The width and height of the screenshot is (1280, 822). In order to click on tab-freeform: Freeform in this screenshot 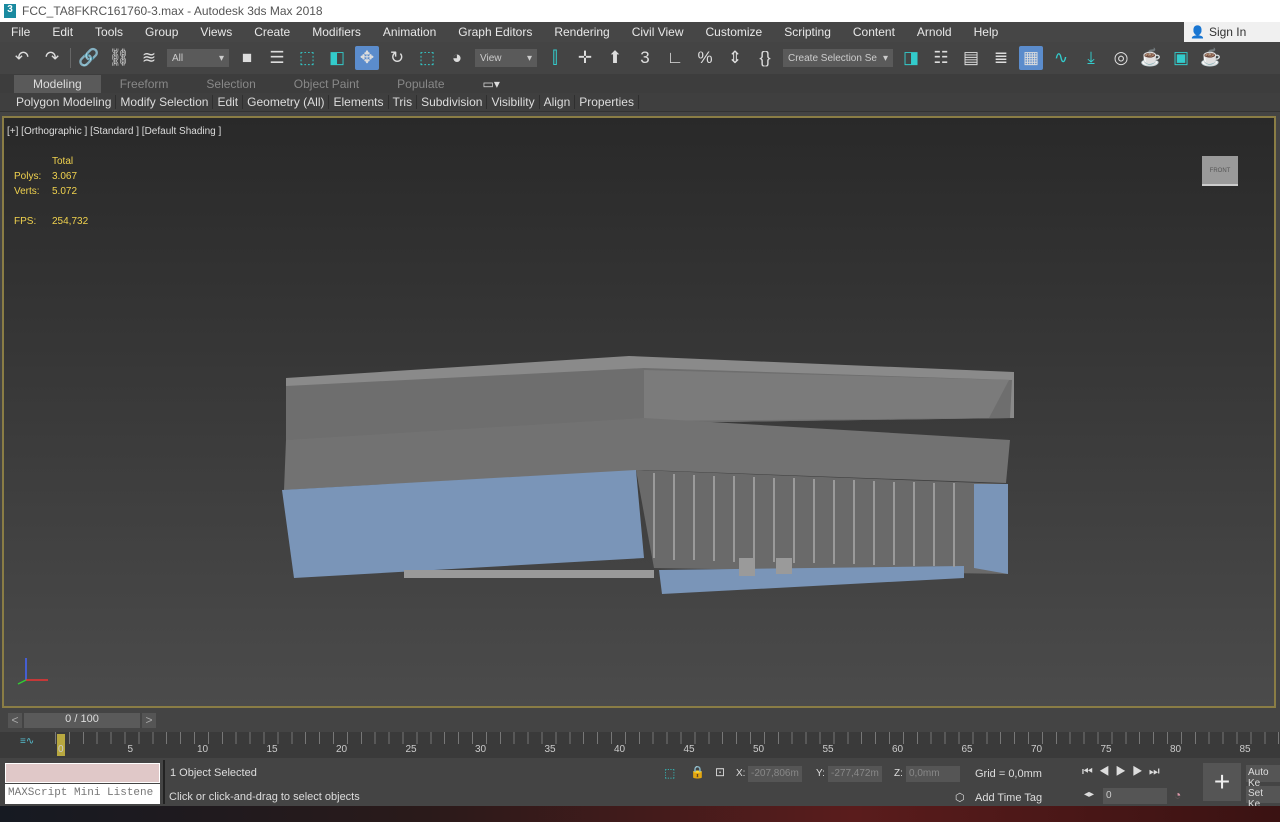, I will do `click(144, 84)`.